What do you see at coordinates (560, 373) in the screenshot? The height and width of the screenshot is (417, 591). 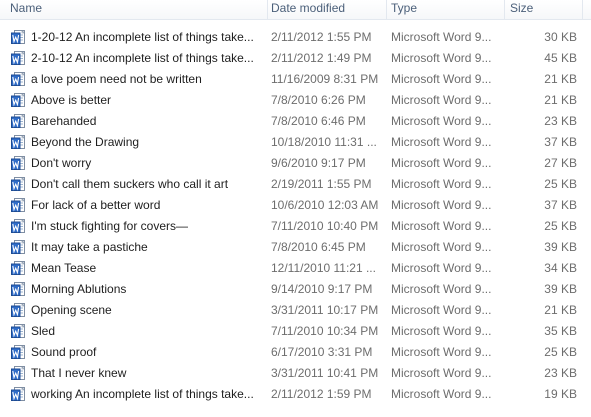 I see `file-size: 23 KB` at bounding box center [560, 373].